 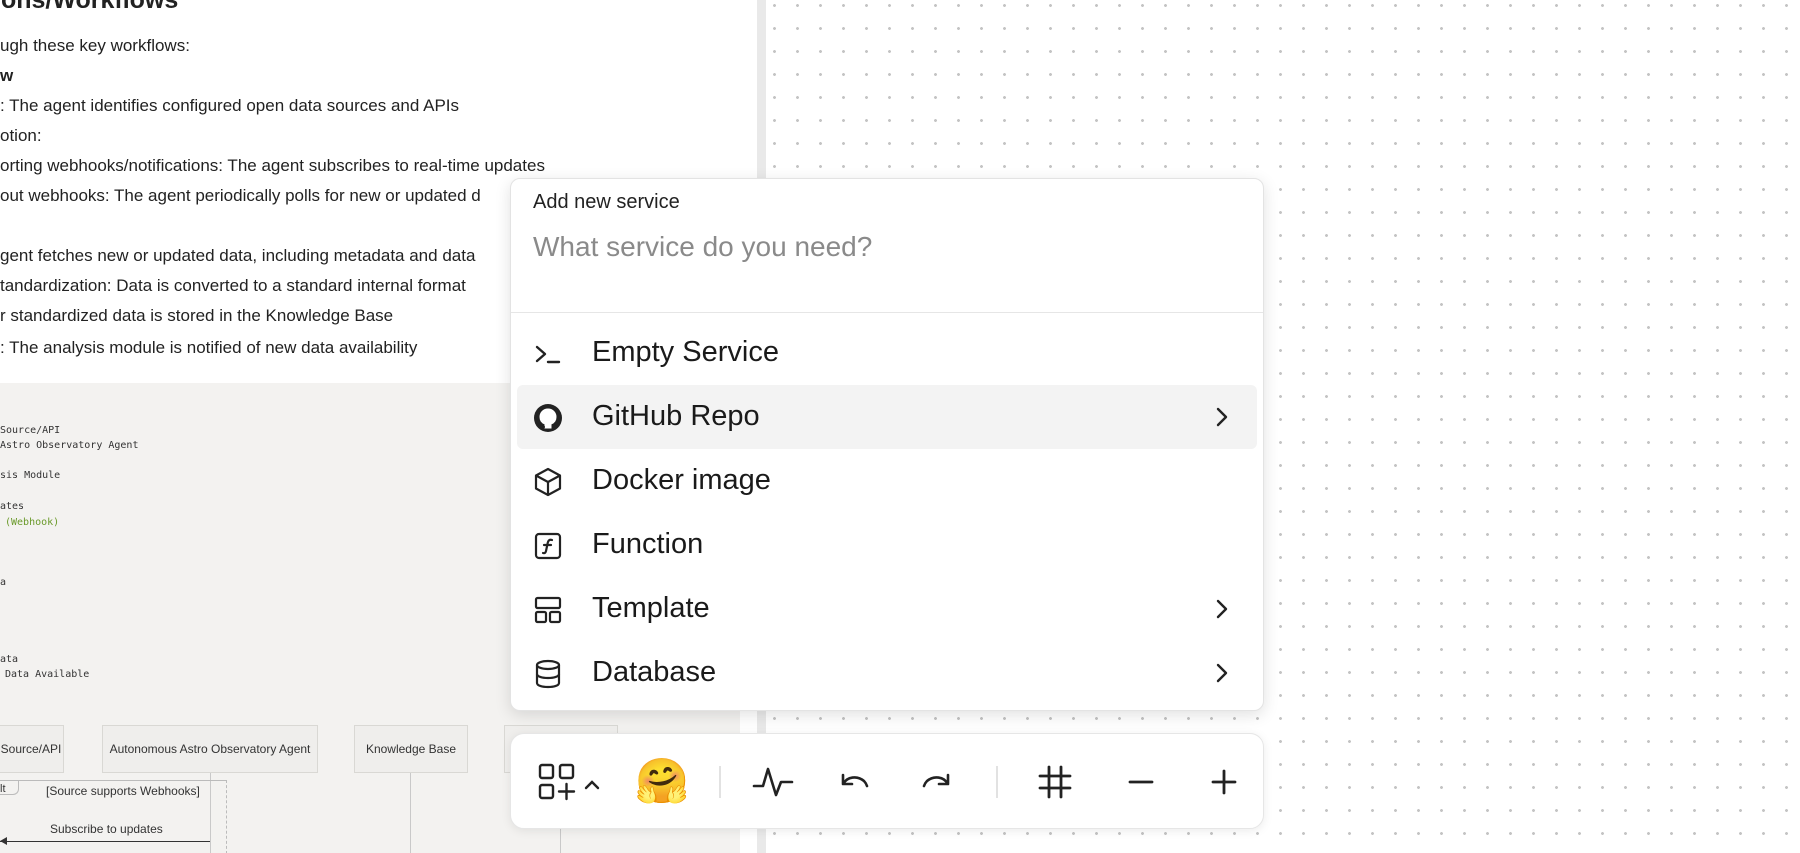 What do you see at coordinates (411, 749) in the screenshot?
I see `participant-knowledge-base: Knowledge Base` at bounding box center [411, 749].